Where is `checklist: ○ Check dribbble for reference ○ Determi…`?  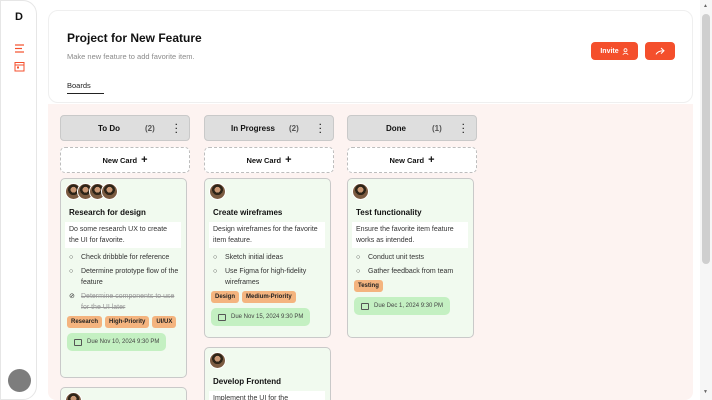 checklist: ○ Check dribbble for reference ○ Determi… is located at coordinates (123, 282).